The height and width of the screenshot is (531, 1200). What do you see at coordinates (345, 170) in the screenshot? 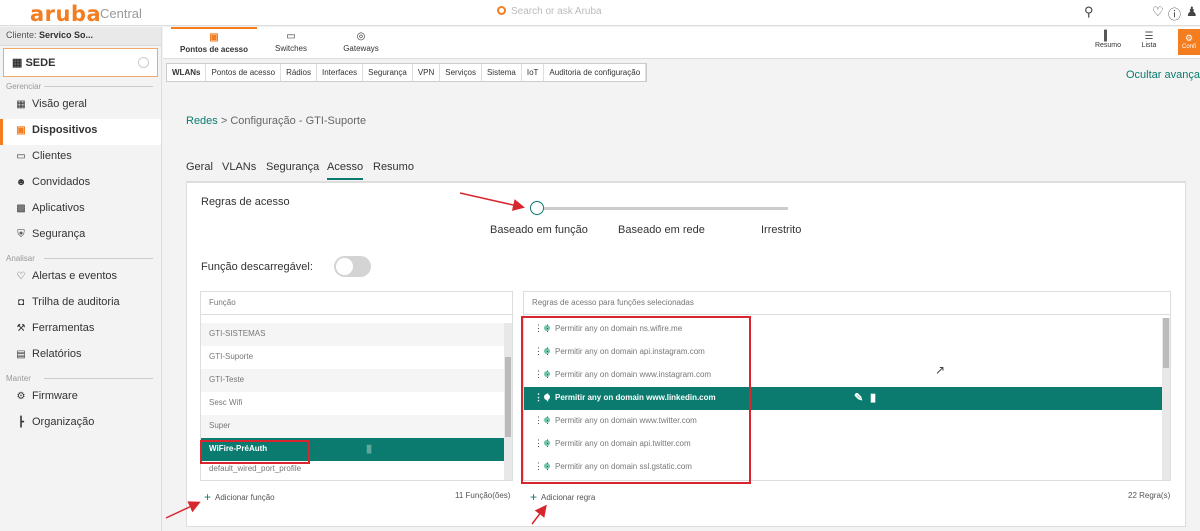
I see `tab-access: Acesso` at bounding box center [345, 170].